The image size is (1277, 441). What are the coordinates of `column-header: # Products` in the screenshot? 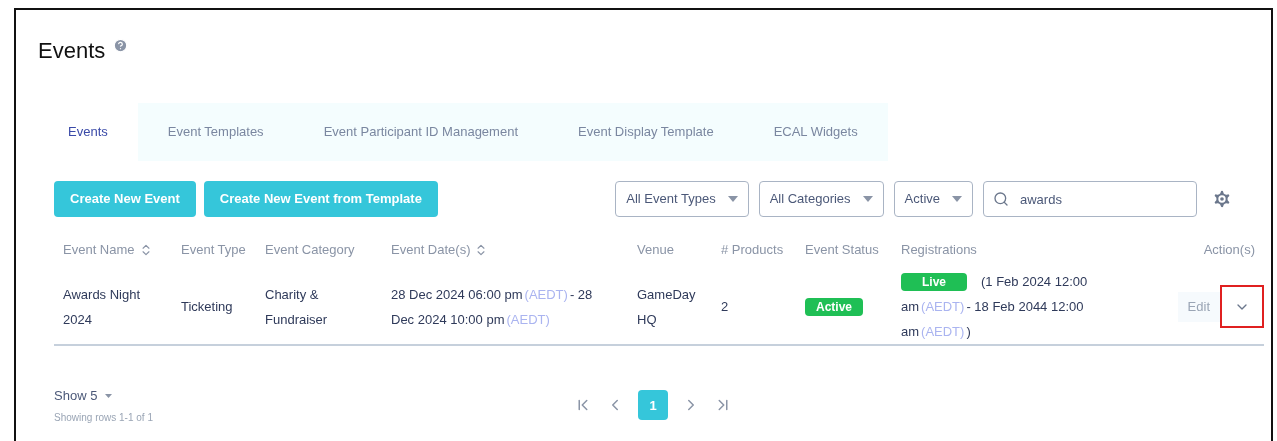 It's located at (752, 250).